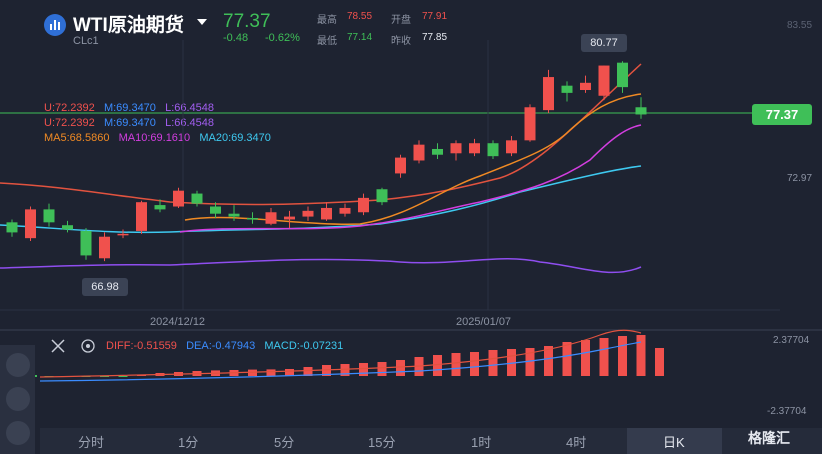  I want to click on high-marker: 80.77, so click(604, 43).